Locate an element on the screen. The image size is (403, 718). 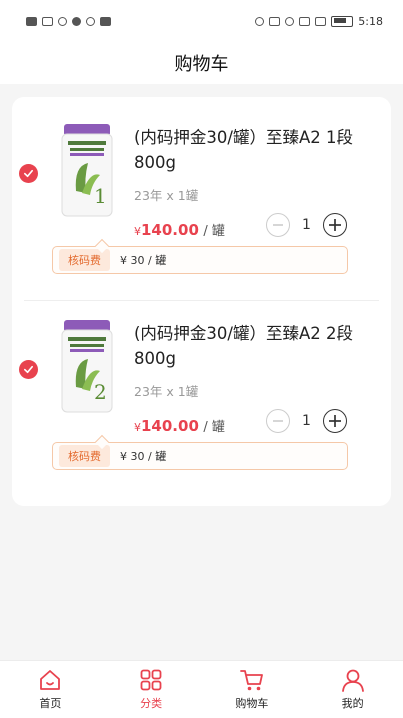
stage-number: 1 is located at coordinates (100, 196).